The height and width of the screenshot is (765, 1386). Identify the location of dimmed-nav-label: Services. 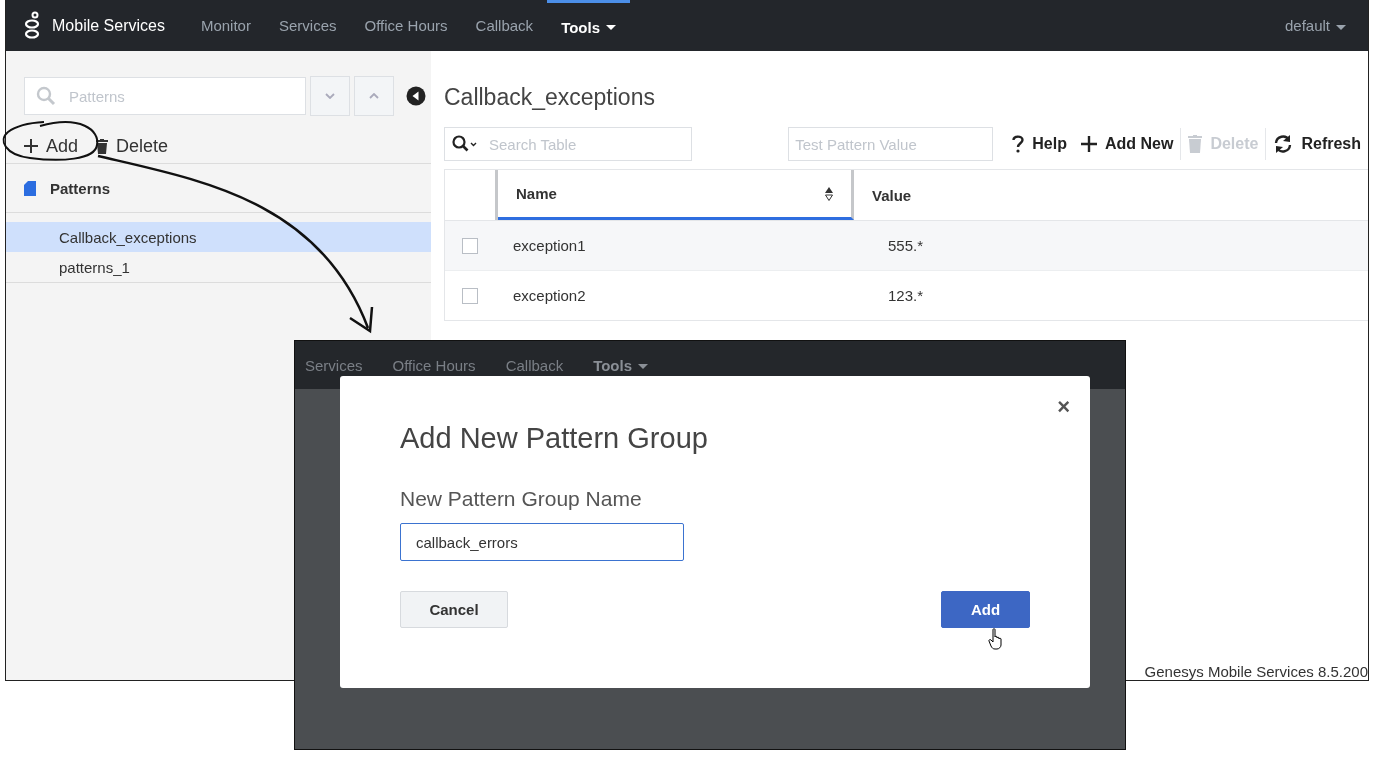
(334, 365).